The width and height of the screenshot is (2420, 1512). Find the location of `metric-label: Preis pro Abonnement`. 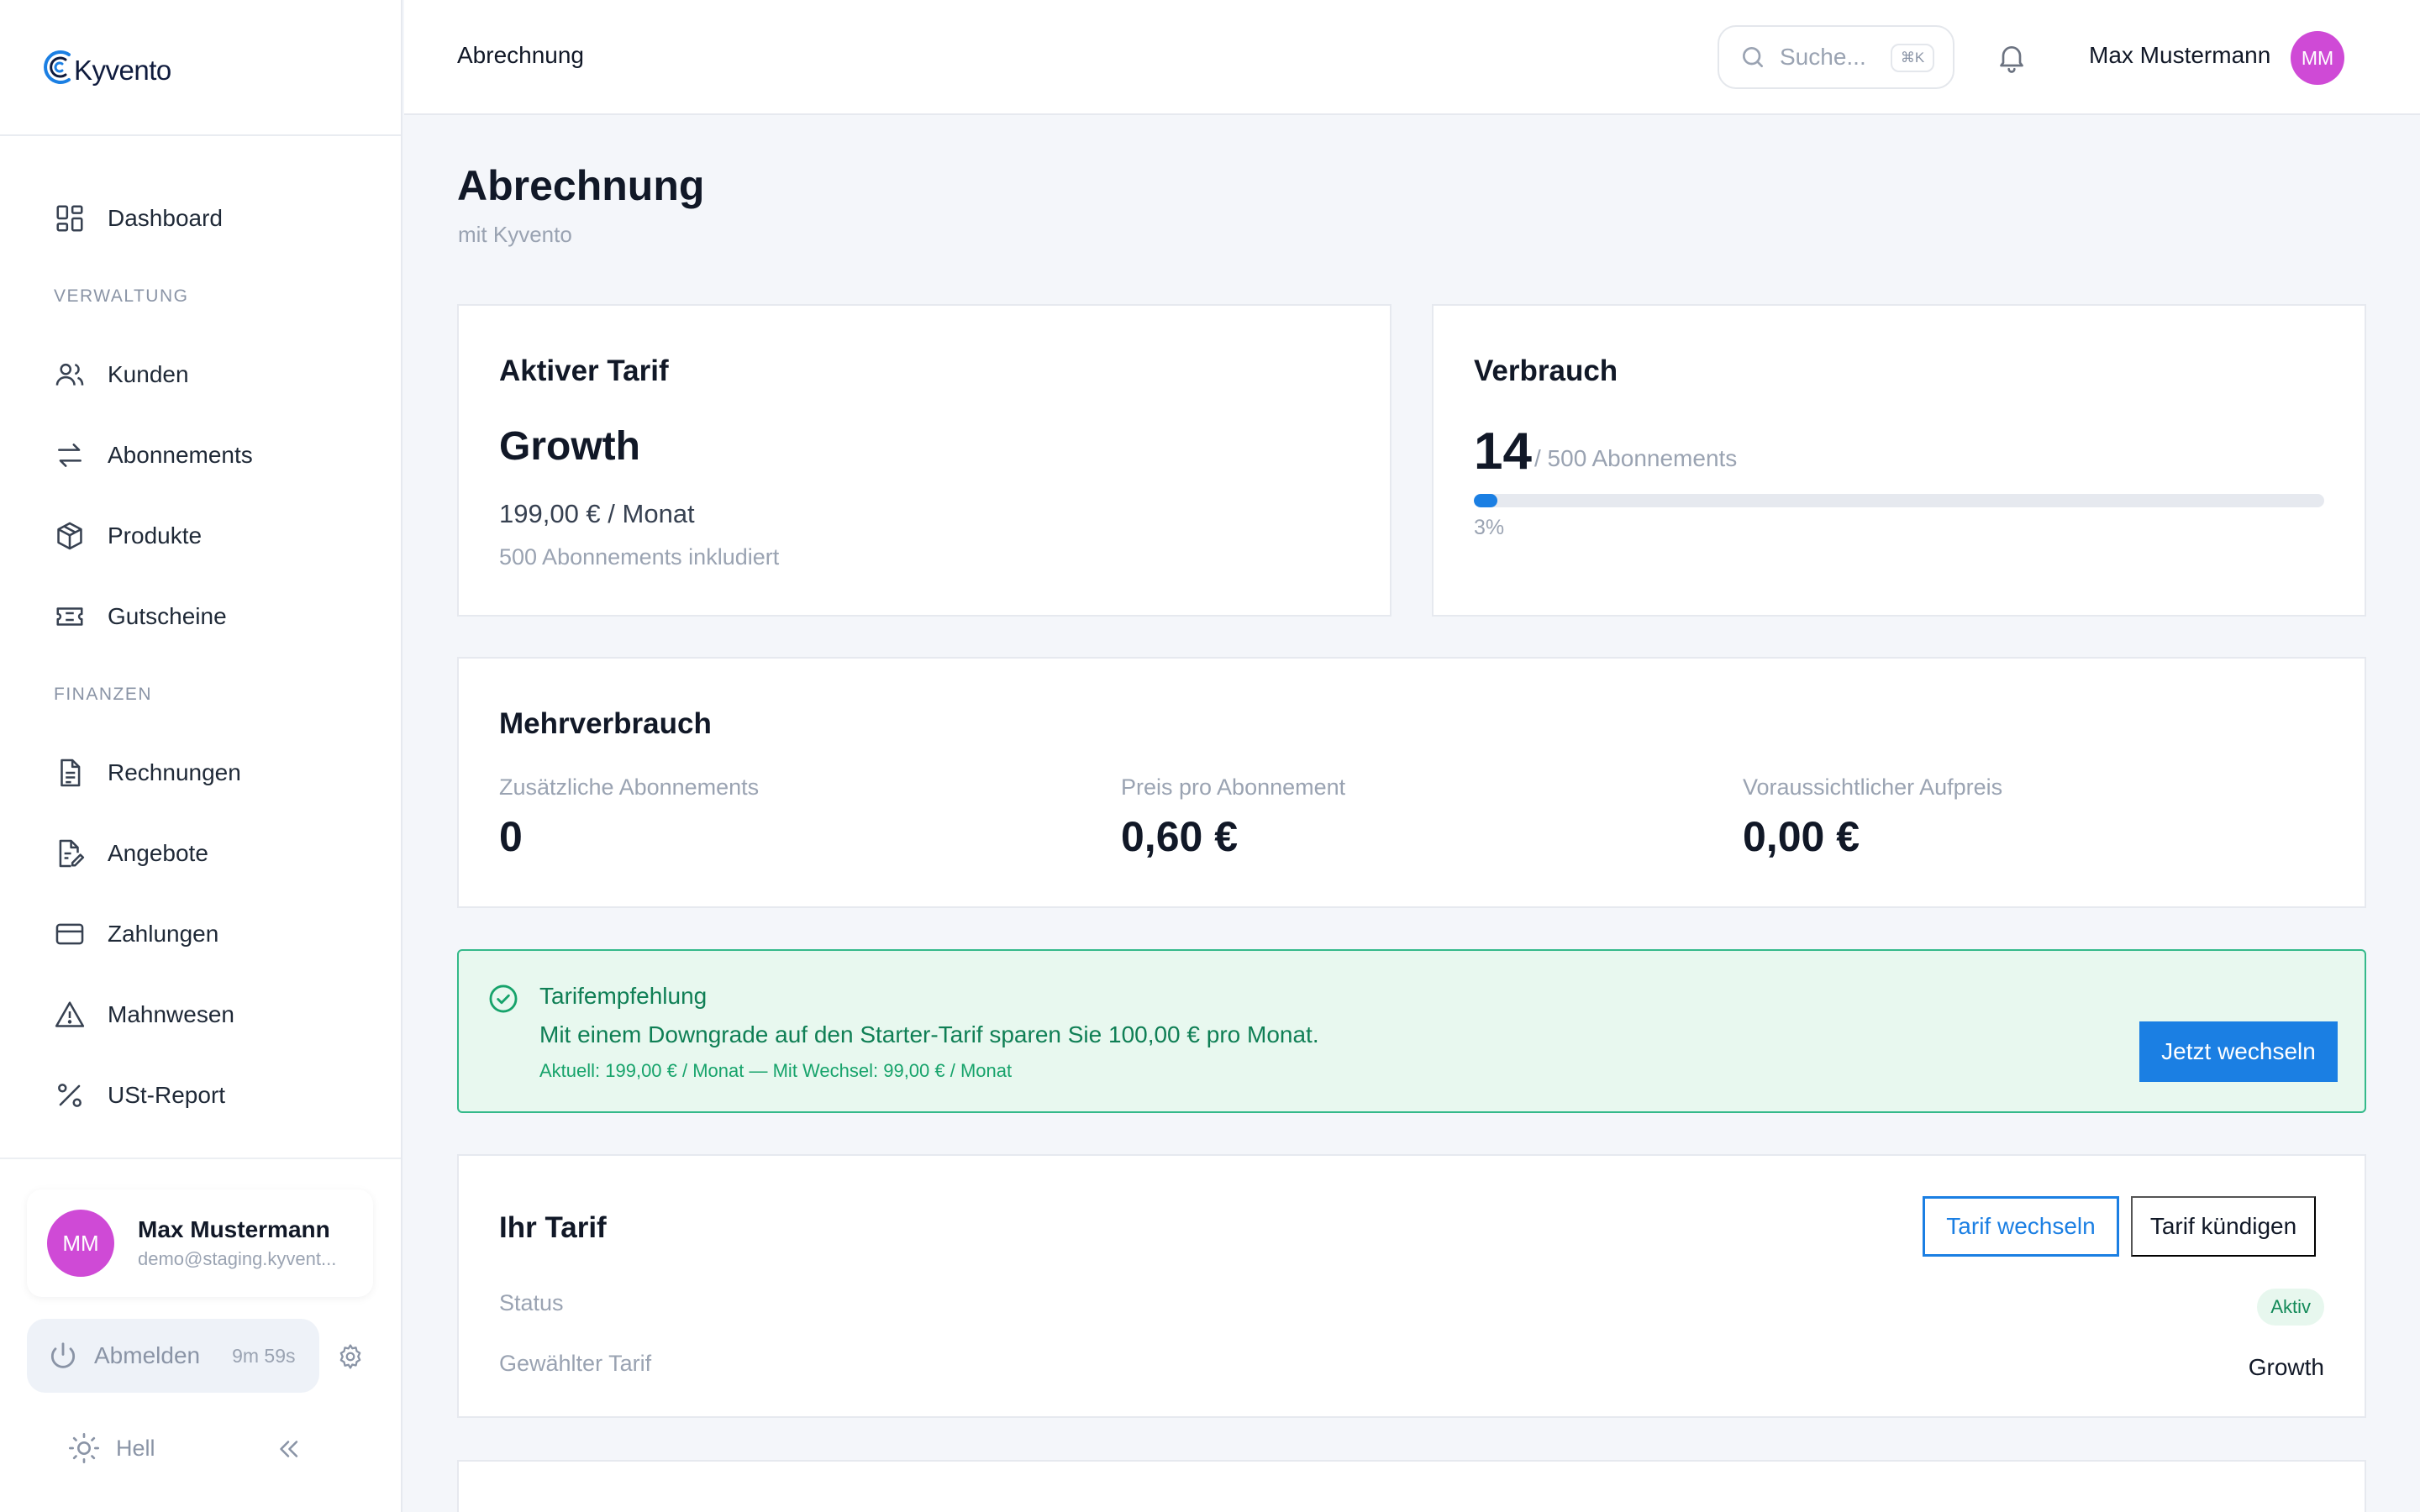

metric-label: Preis pro Abonnement is located at coordinates (1233, 787).